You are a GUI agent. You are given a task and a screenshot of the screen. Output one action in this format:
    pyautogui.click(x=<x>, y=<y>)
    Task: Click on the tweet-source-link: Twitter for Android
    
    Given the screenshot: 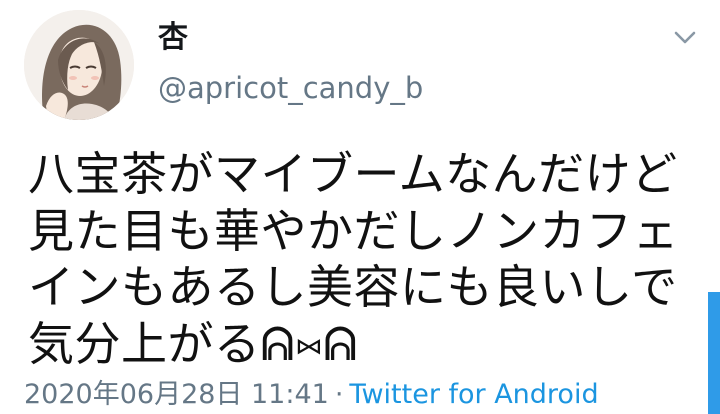 What is the action you would take?
    pyautogui.click(x=473, y=394)
    